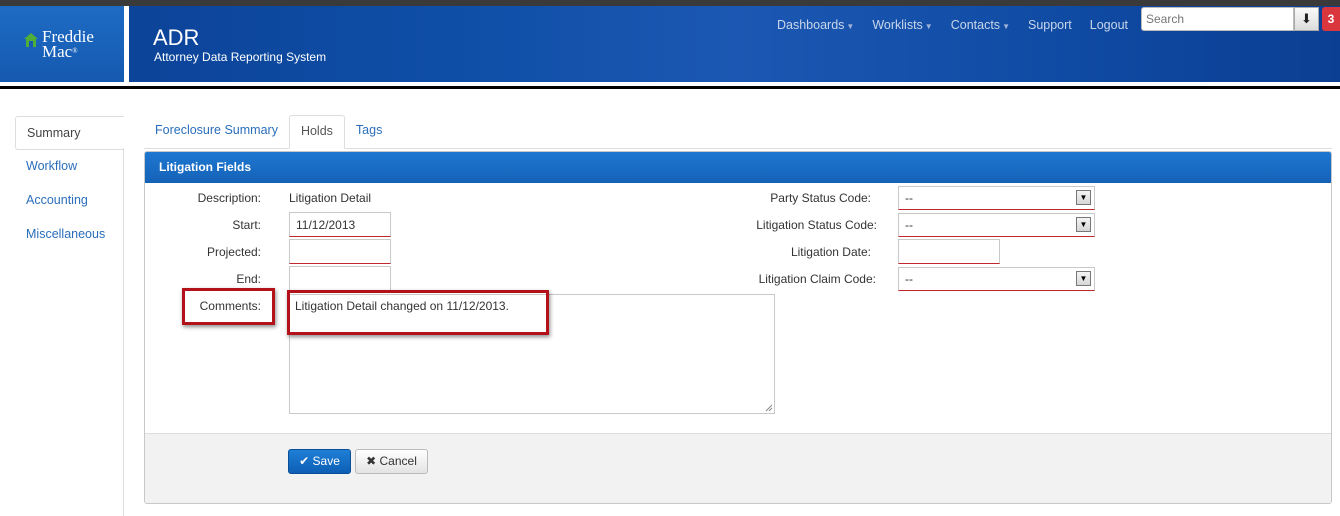 Image resolution: width=1340 pixels, height=516 pixels. I want to click on description-value: Litigation Detail, so click(330, 198).